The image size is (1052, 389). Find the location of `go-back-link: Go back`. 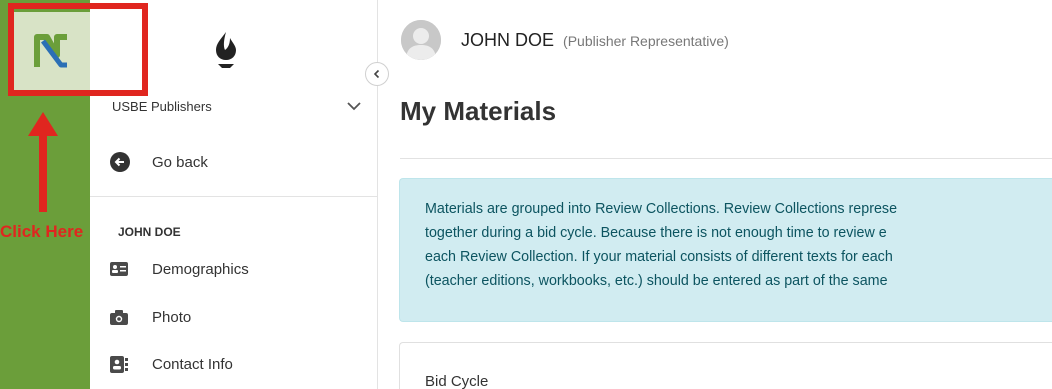

go-back-link: Go back is located at coordinates (159, 162).